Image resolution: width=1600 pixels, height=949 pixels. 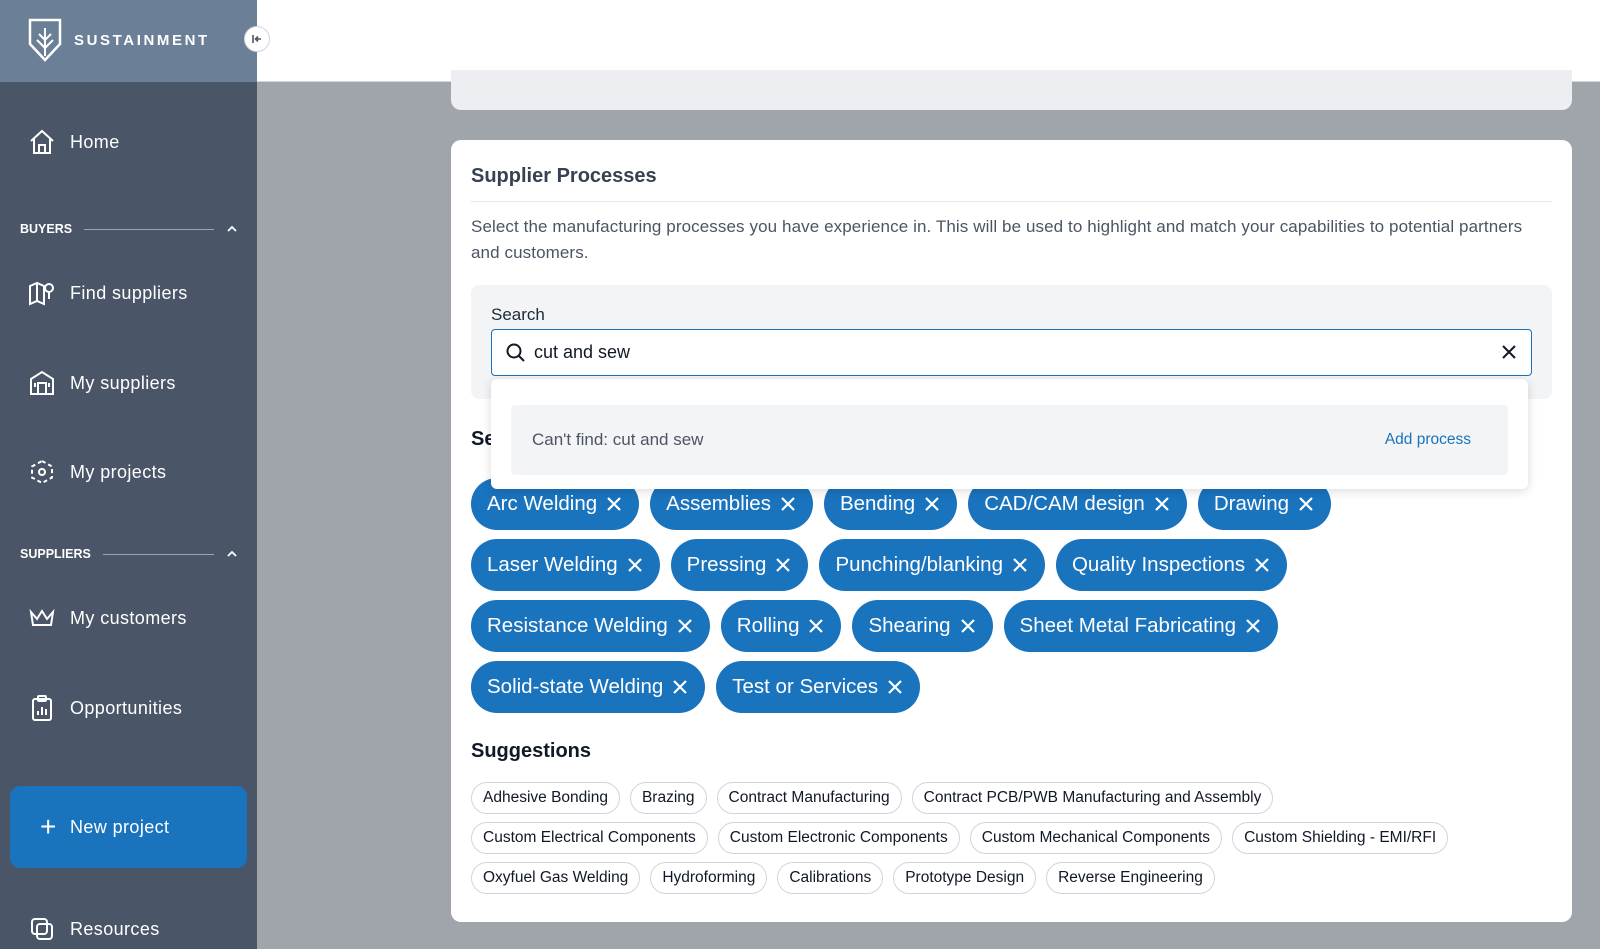 I want to click on nav-find-suppliers: Find suppliers, so click(x=128, y=293).